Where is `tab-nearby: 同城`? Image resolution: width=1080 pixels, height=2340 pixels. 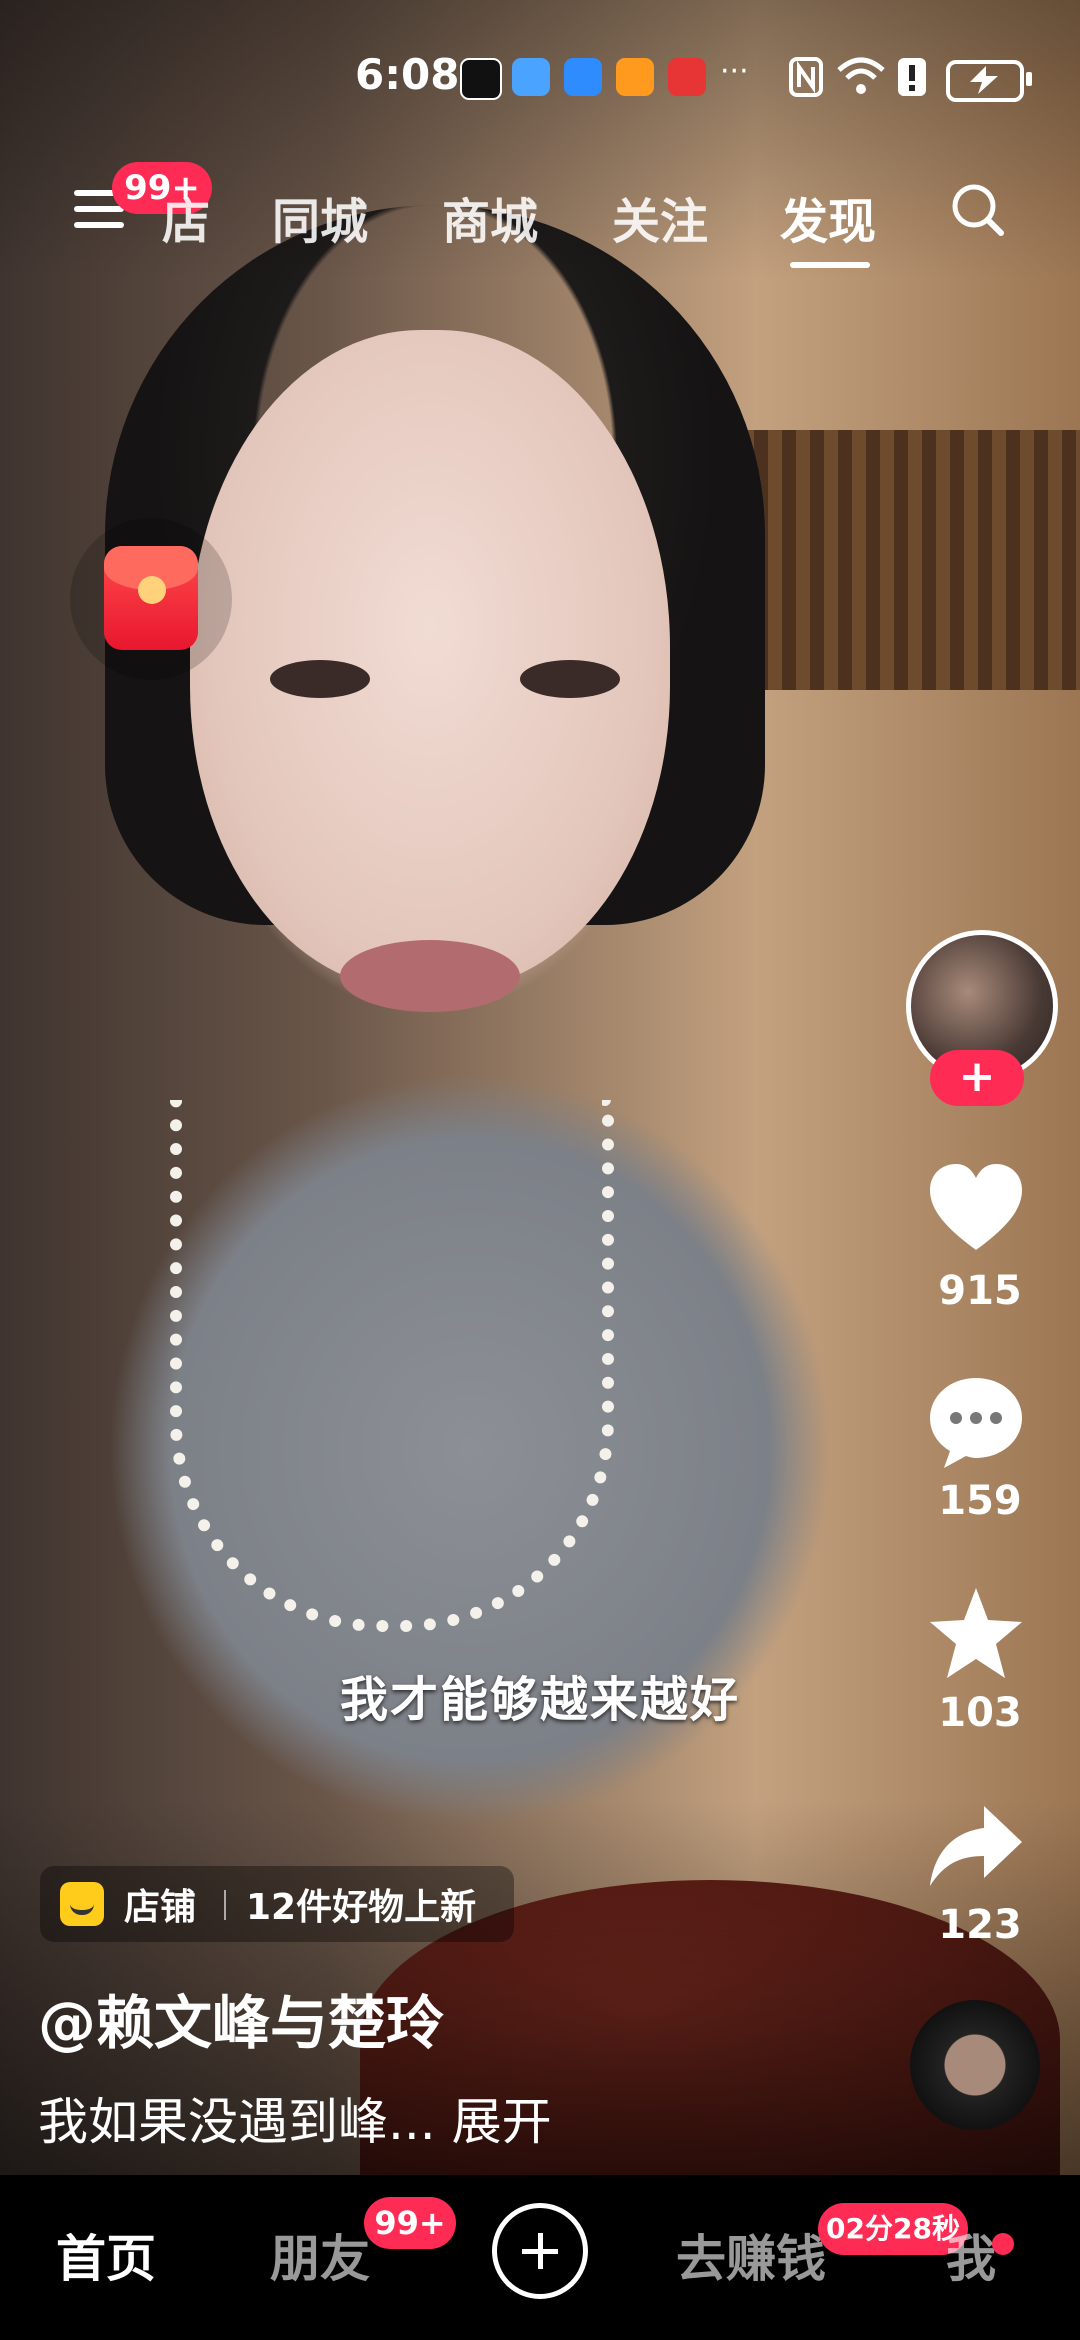 tab-nearby: 同城 is located at coordinates (320, 217).